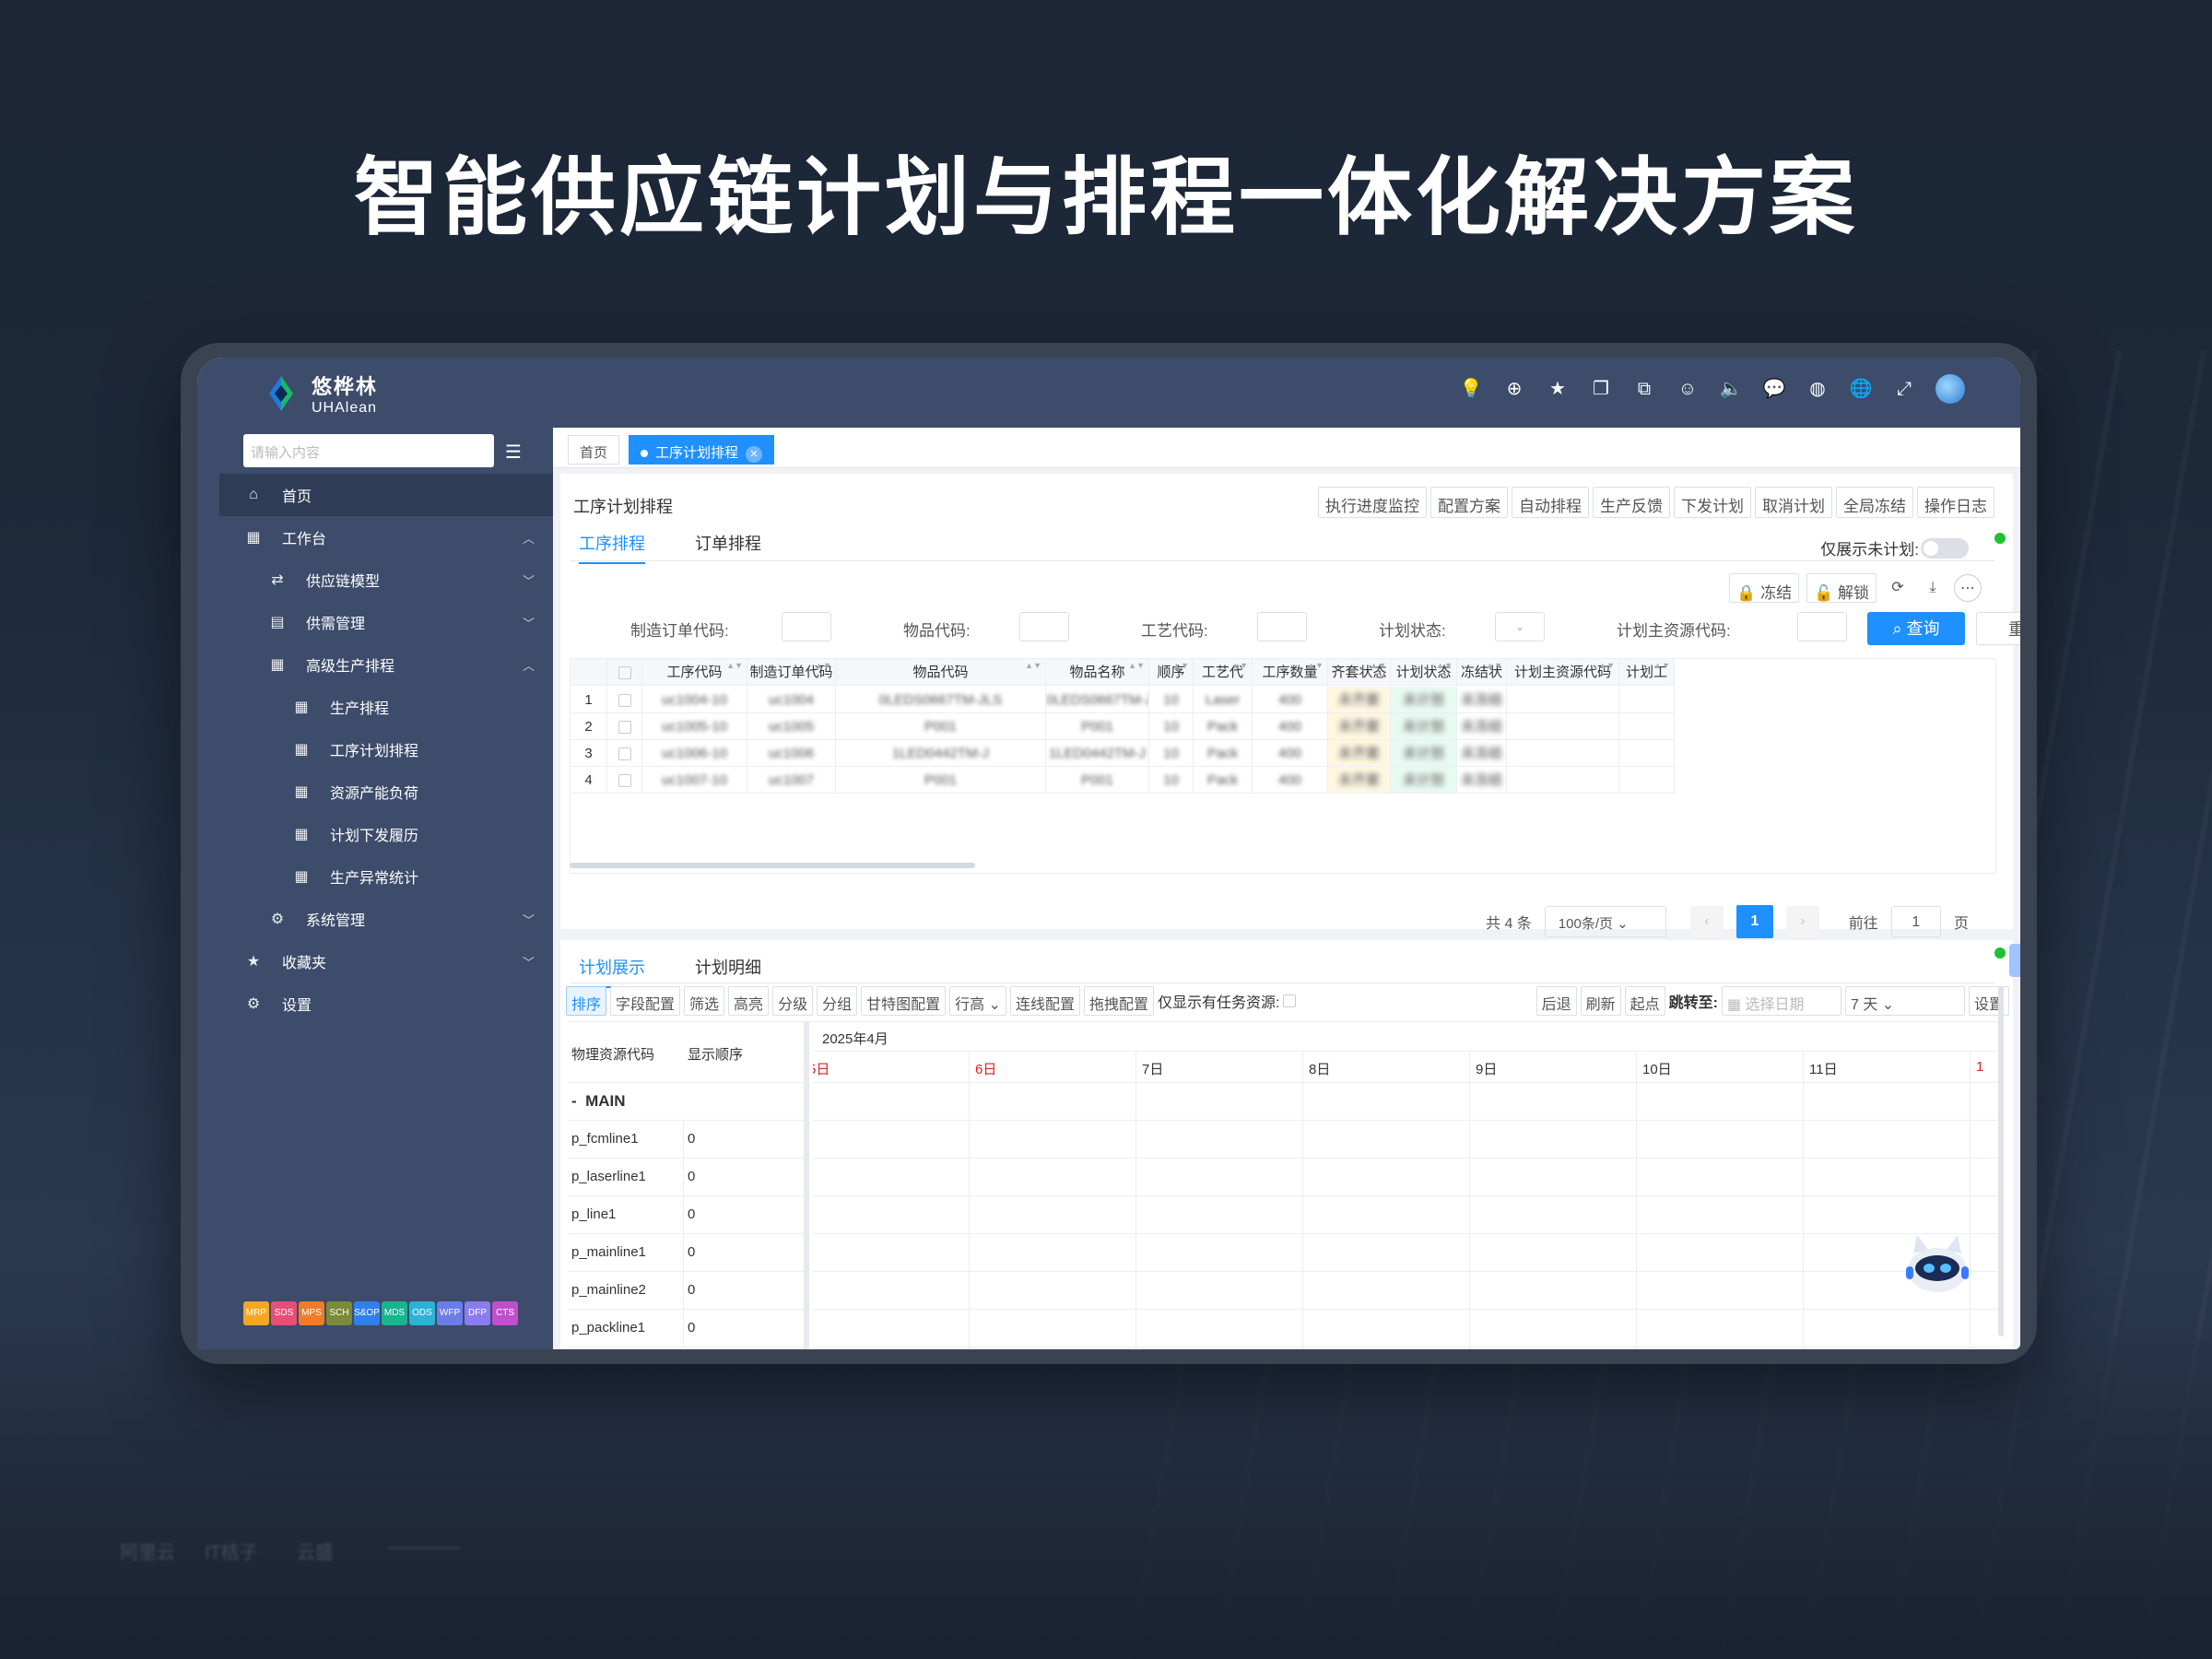 This screenshot has height=1659, width=2212. Describe the element at coordinates (1904, 1001) in the screenshot. I see `range-select: 7 天 ⌄` at that location.